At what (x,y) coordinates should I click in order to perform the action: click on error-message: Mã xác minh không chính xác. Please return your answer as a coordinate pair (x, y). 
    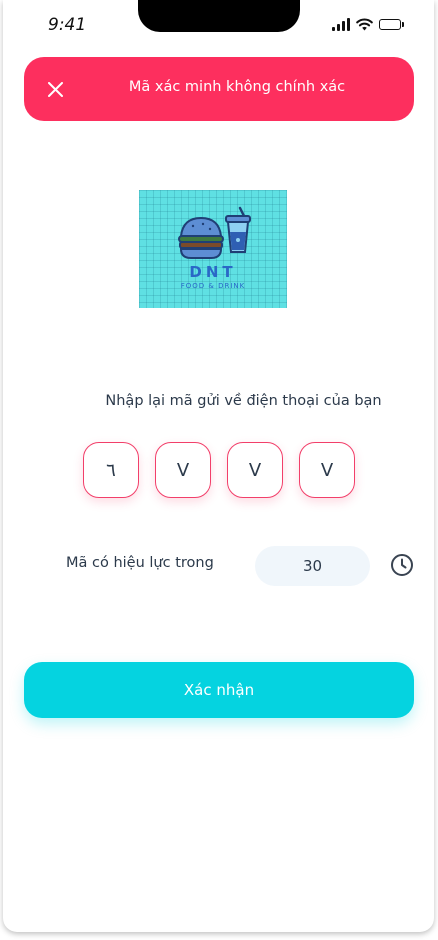
    Looking at the image, I should click on (237, 87).